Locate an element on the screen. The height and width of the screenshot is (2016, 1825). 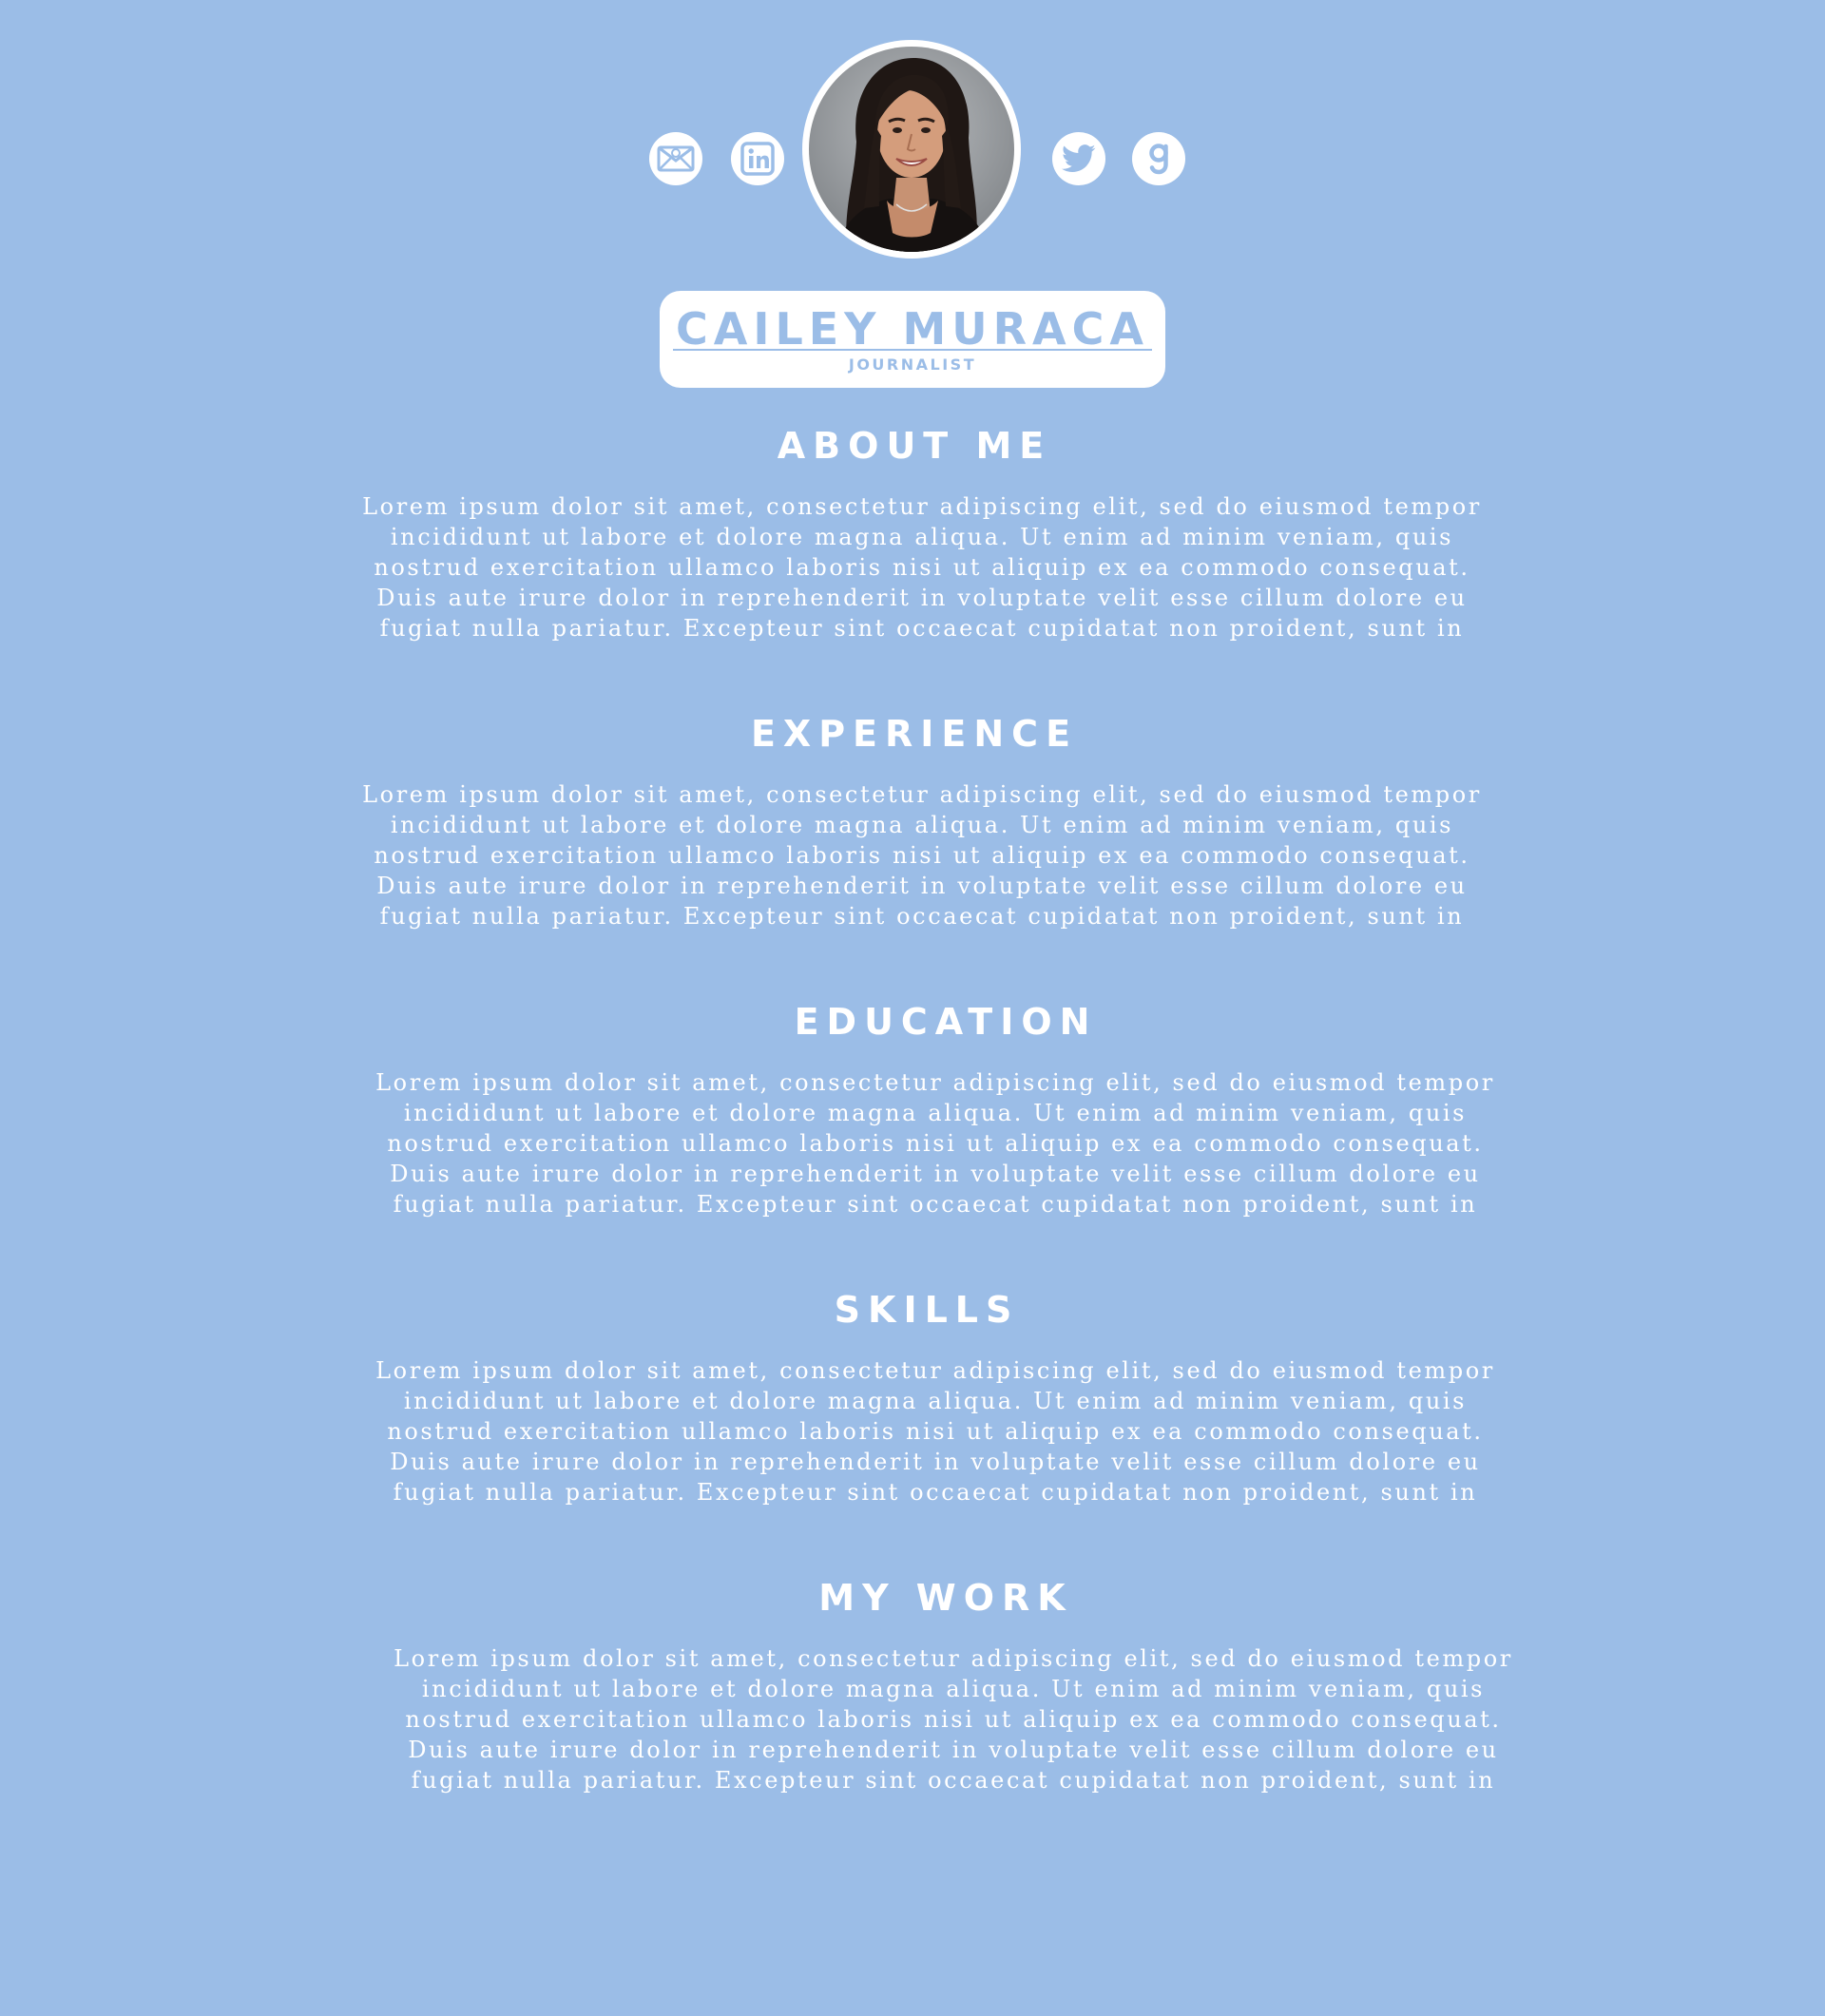
linkedin-icon is located at coordinates (757, 159).